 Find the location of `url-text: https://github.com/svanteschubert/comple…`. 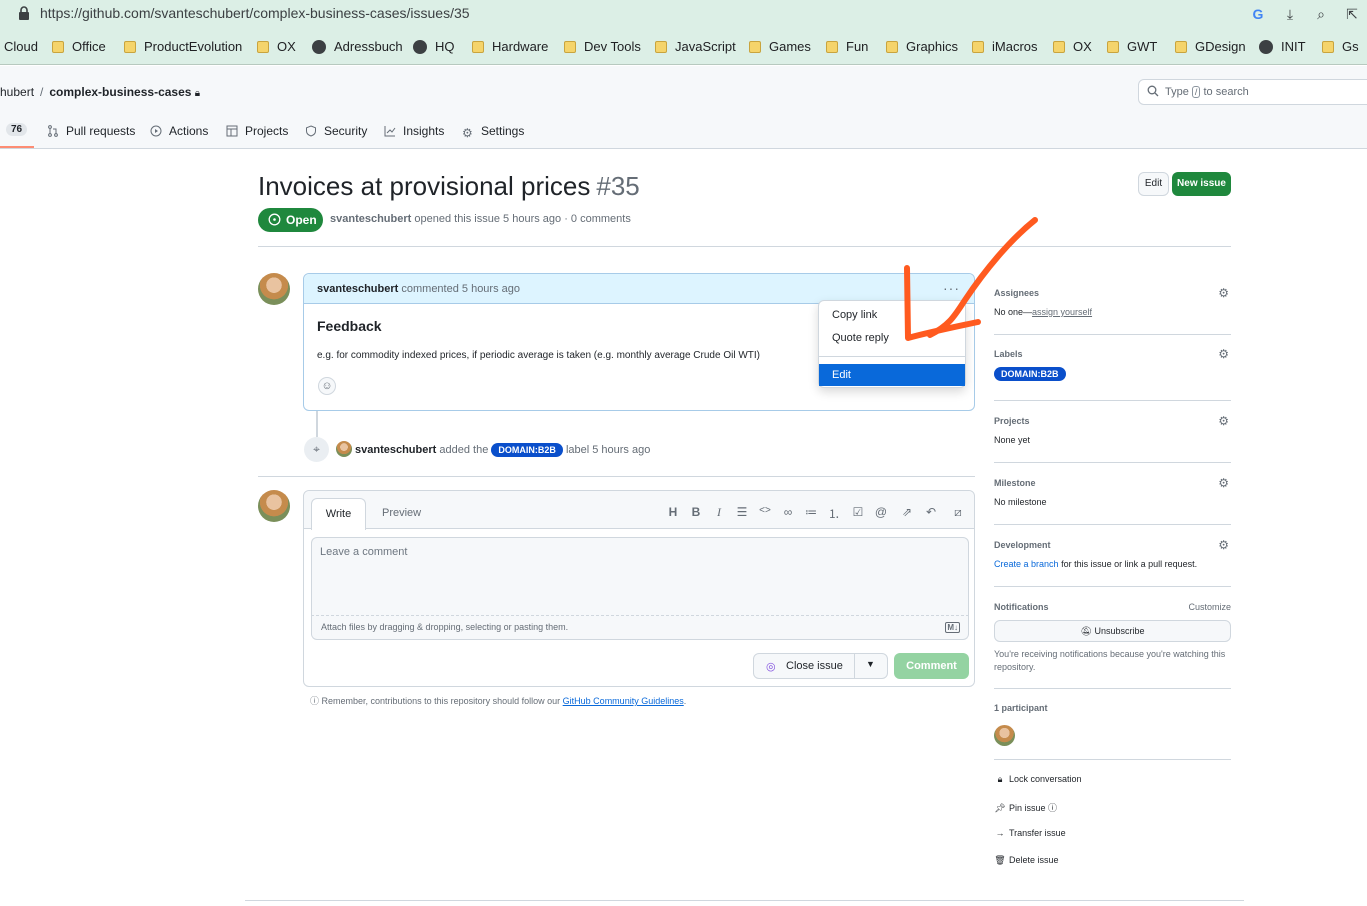

url-text: https://github.com/svanteschubert/comple… is located at coordinates (255, 13).